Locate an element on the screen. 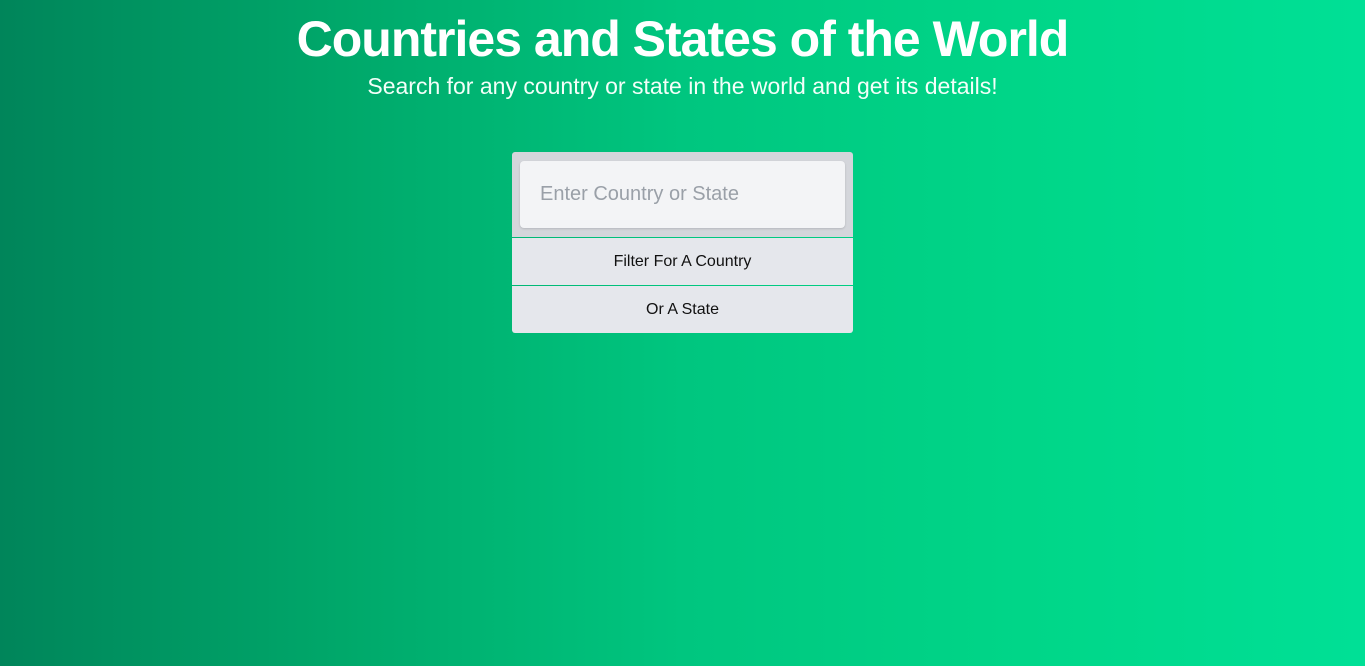 This screenshot has width=1365, height=666. search-card: Filter For A Country Or A State is located at coordinates (682, 243).